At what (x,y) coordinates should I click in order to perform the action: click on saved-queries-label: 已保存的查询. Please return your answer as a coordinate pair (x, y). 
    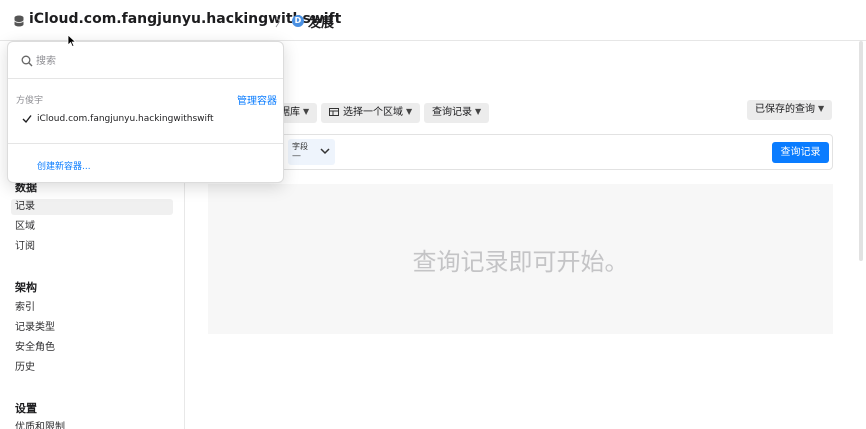
    Looking at the image, I should click on (785, 109).